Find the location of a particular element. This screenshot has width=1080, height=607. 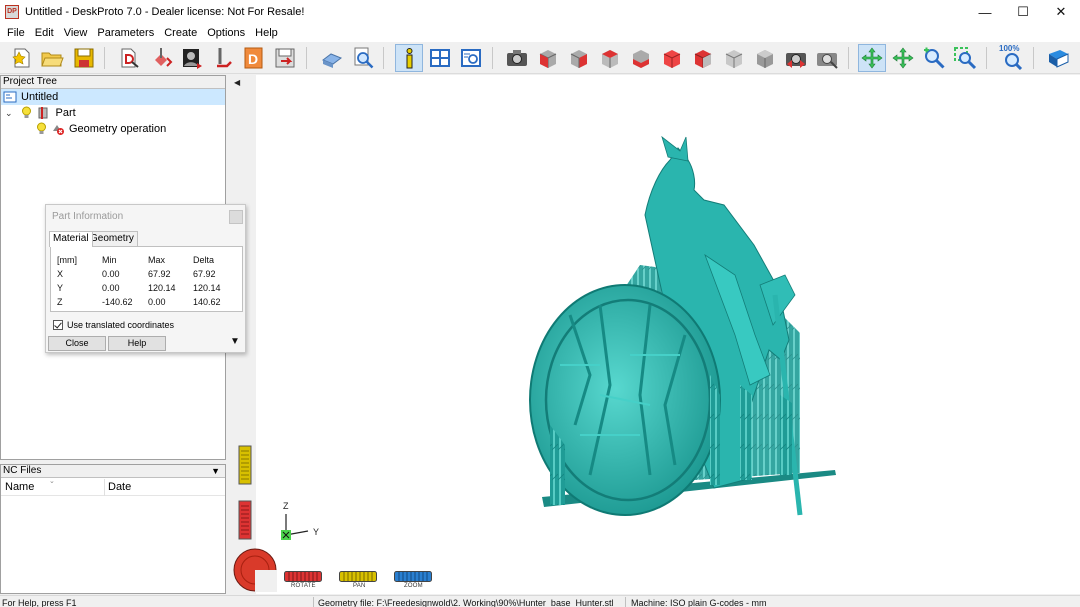

wizard-icon is located at coordinates (130, 58).